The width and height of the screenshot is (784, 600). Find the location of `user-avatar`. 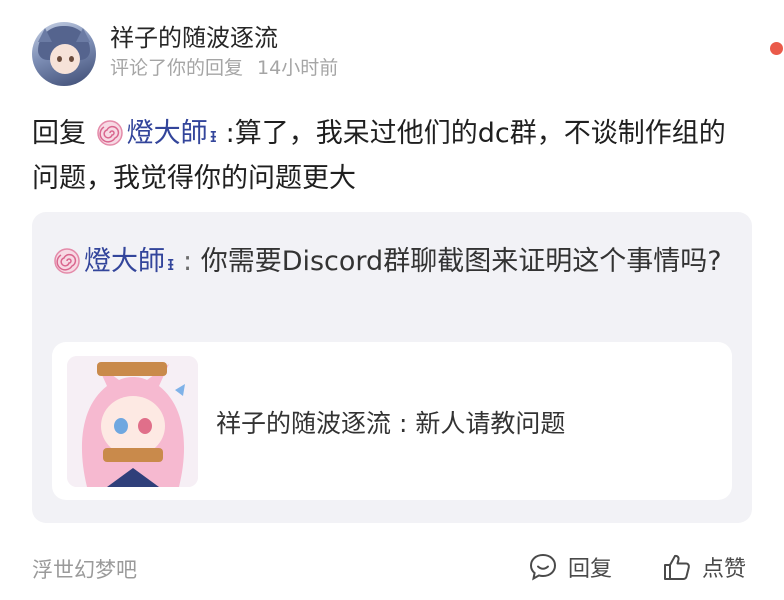

user-avatar is located at coordinates (64, 54).